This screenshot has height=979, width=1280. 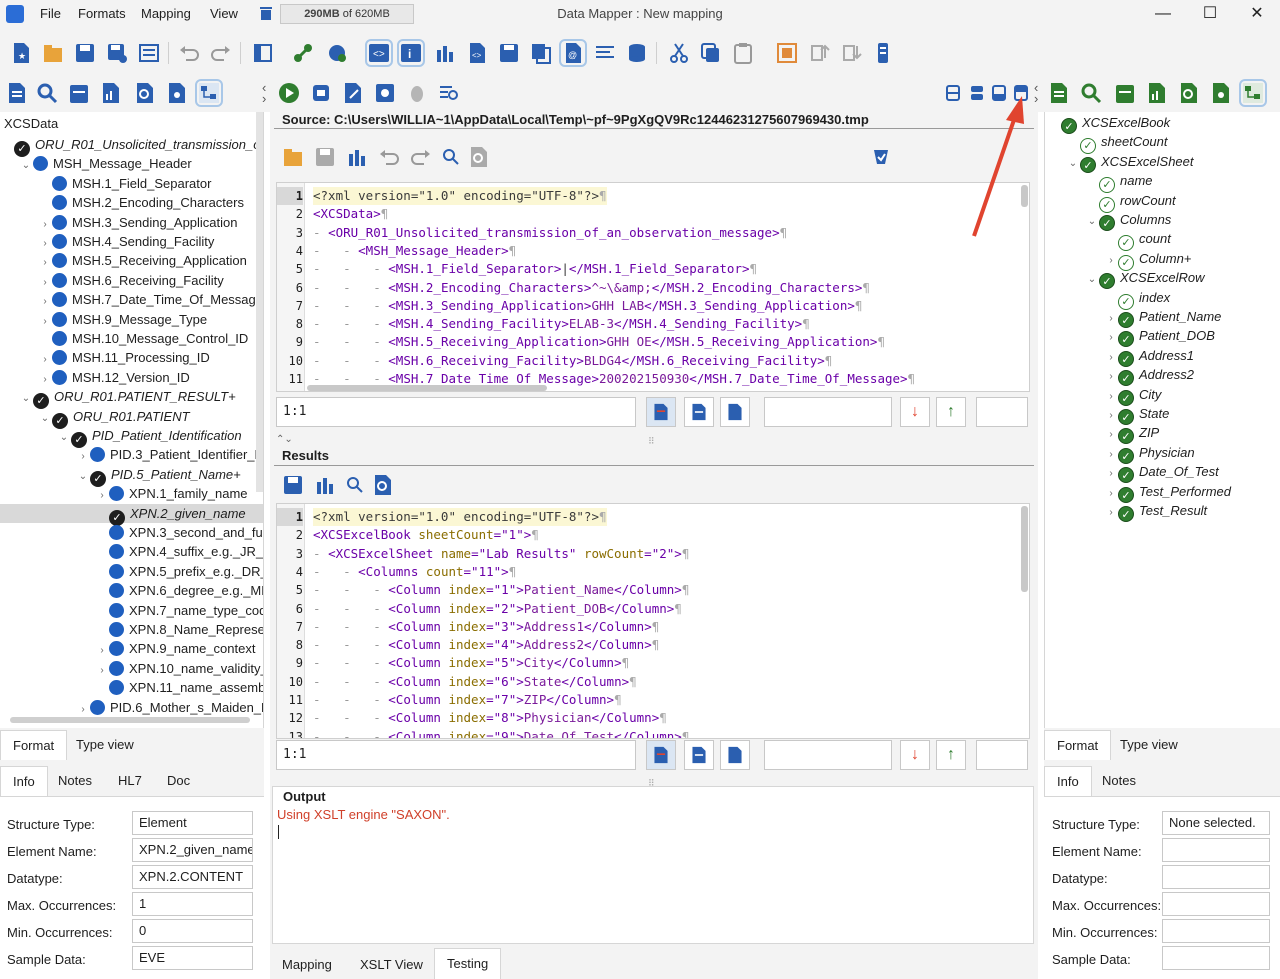 What do you see at coordinates (131, 707) in the screenshot?
I see `left-tree-row: › PID.6_Mother_s_Maiden_N` at bounding box center [131, 707].